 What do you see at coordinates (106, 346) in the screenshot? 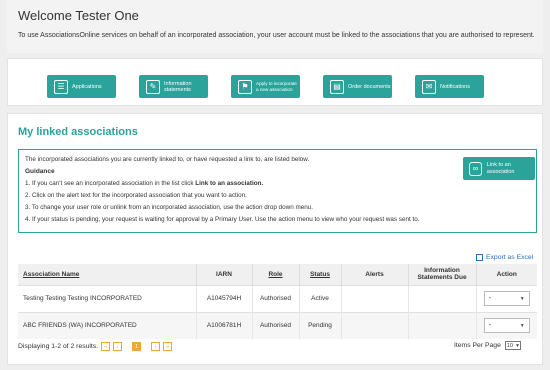
I see `first-page-icon: «` at bounding box center [106, 346].